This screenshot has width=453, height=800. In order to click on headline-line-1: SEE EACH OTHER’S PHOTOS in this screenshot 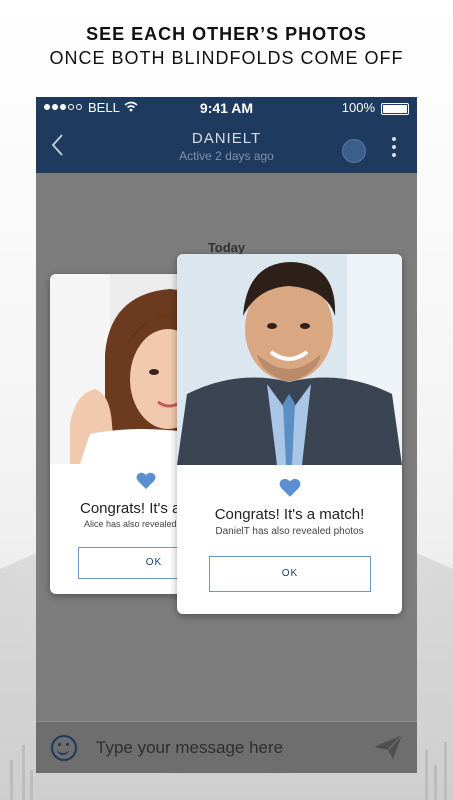, I will do `click(226, 34)`.